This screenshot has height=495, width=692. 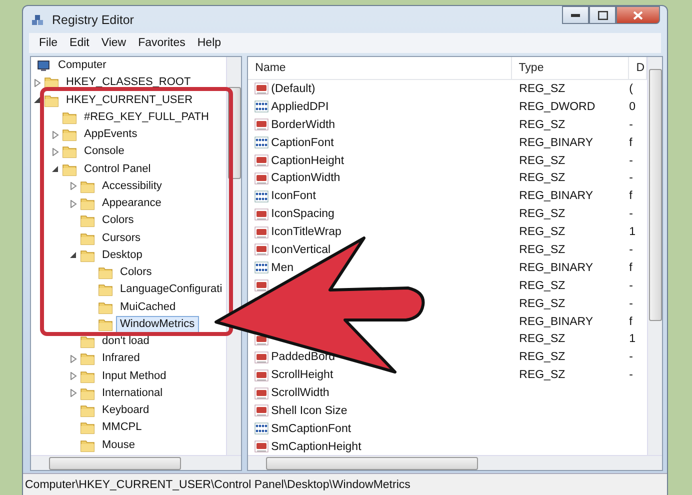 What do you see at coordinates (132, 393) in the screenshot?
I see `tree-item: International` at bounding box center [132, 393].